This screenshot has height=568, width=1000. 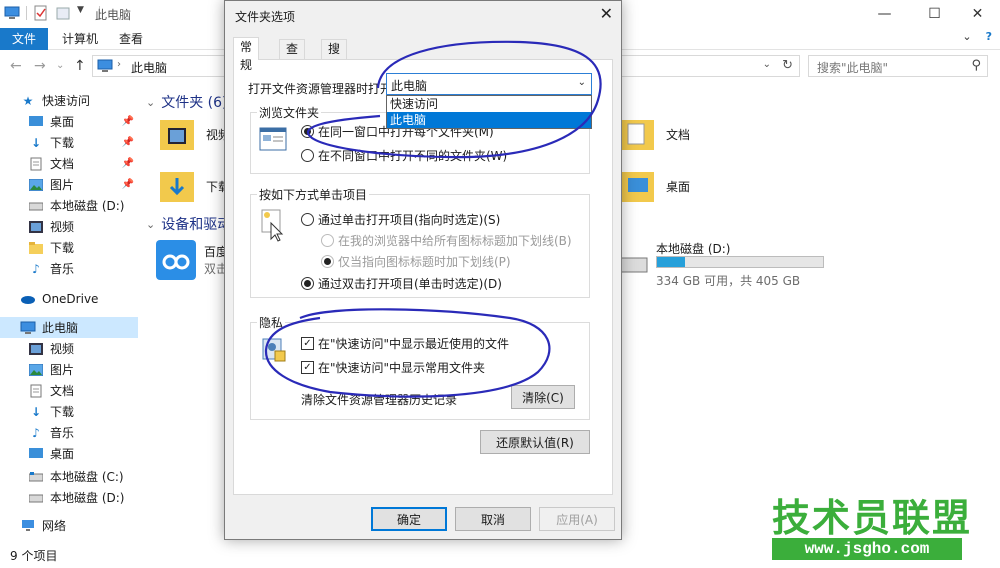 I want to click on drive-usage-fill, so click(x=671, y=262).